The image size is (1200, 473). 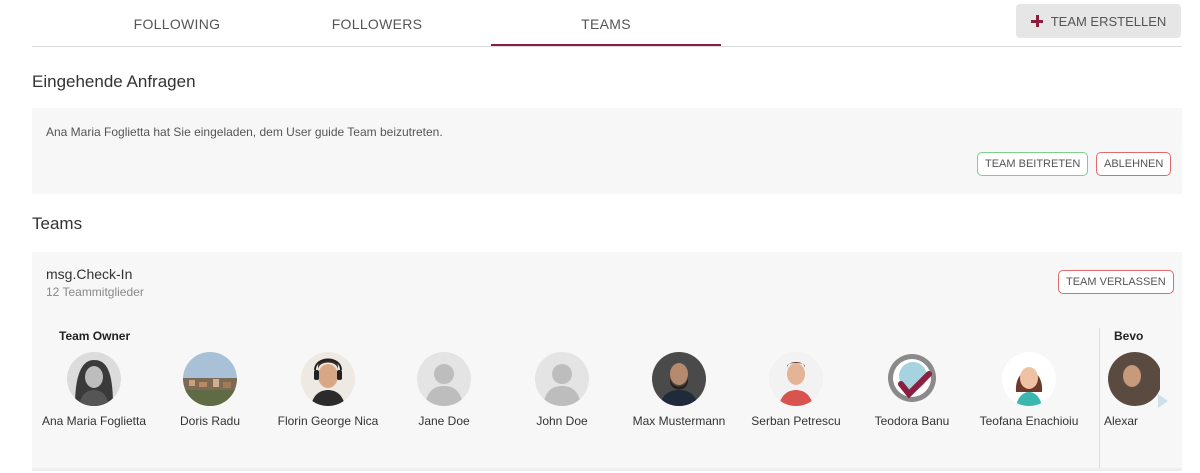 I want to click on tab-teams: TEAMS, so click(x=606, y=23).